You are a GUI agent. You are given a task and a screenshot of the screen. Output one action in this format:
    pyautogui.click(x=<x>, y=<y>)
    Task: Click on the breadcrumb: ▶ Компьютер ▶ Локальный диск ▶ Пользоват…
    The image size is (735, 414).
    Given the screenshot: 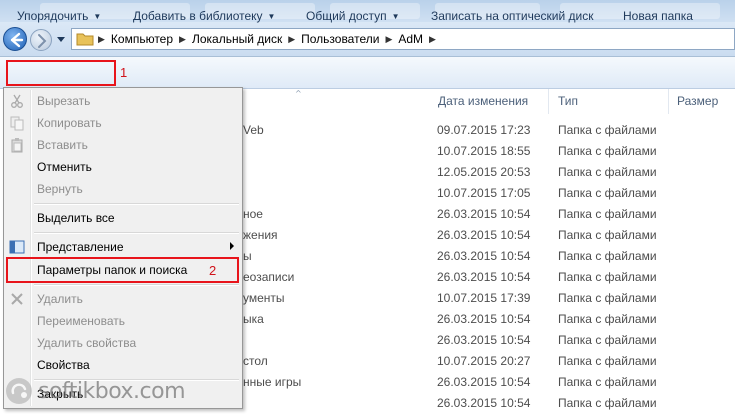 What is the action you would take?
    pyautogui.click(x=270, y=39)
    